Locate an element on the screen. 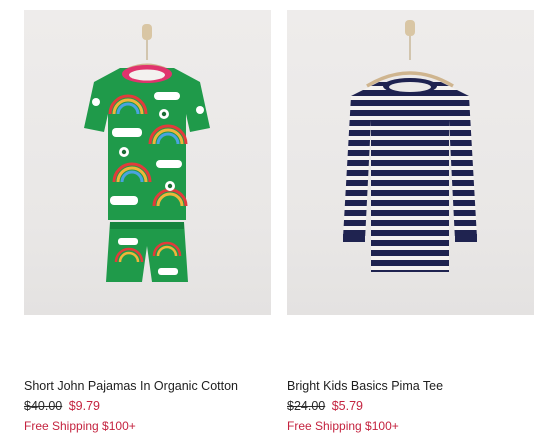 The width and height of the screenshot is (540, 434). original-price: $24.00 is located at coordinates (306, 406).